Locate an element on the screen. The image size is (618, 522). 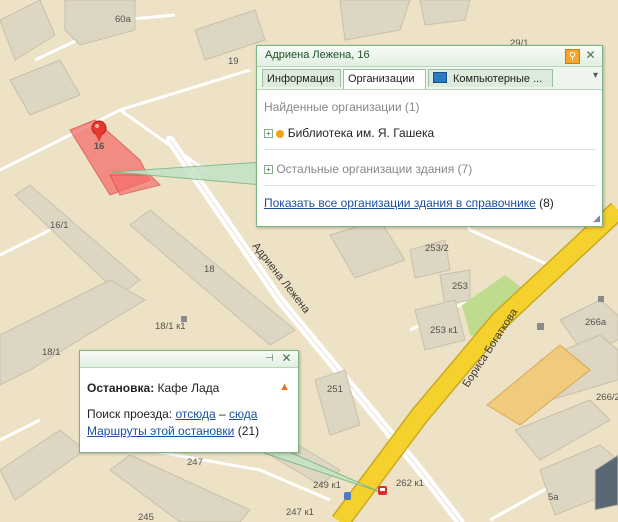
bus-stop-icon is located at coordinates (382, 490).